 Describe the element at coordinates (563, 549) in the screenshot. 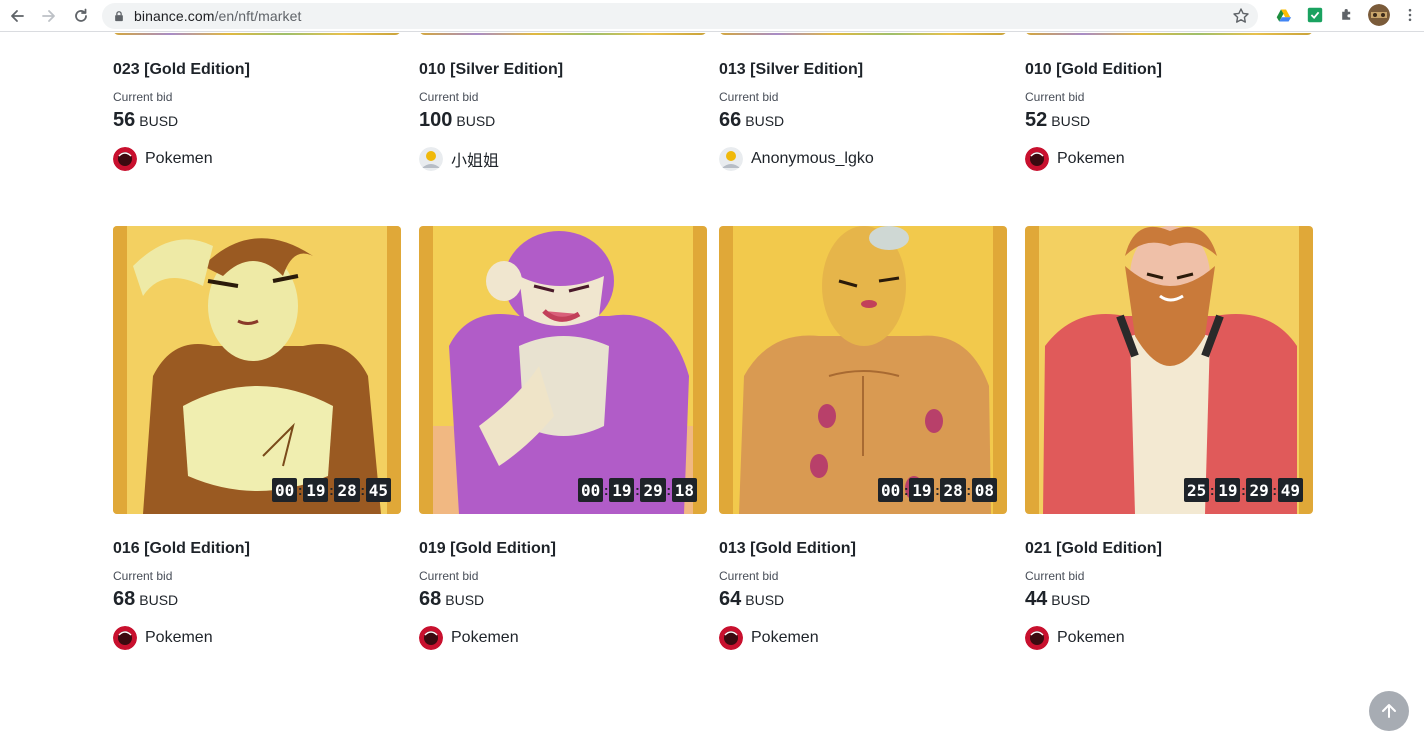

I see `nft-title: 019 [Gold Edition]` at that location.